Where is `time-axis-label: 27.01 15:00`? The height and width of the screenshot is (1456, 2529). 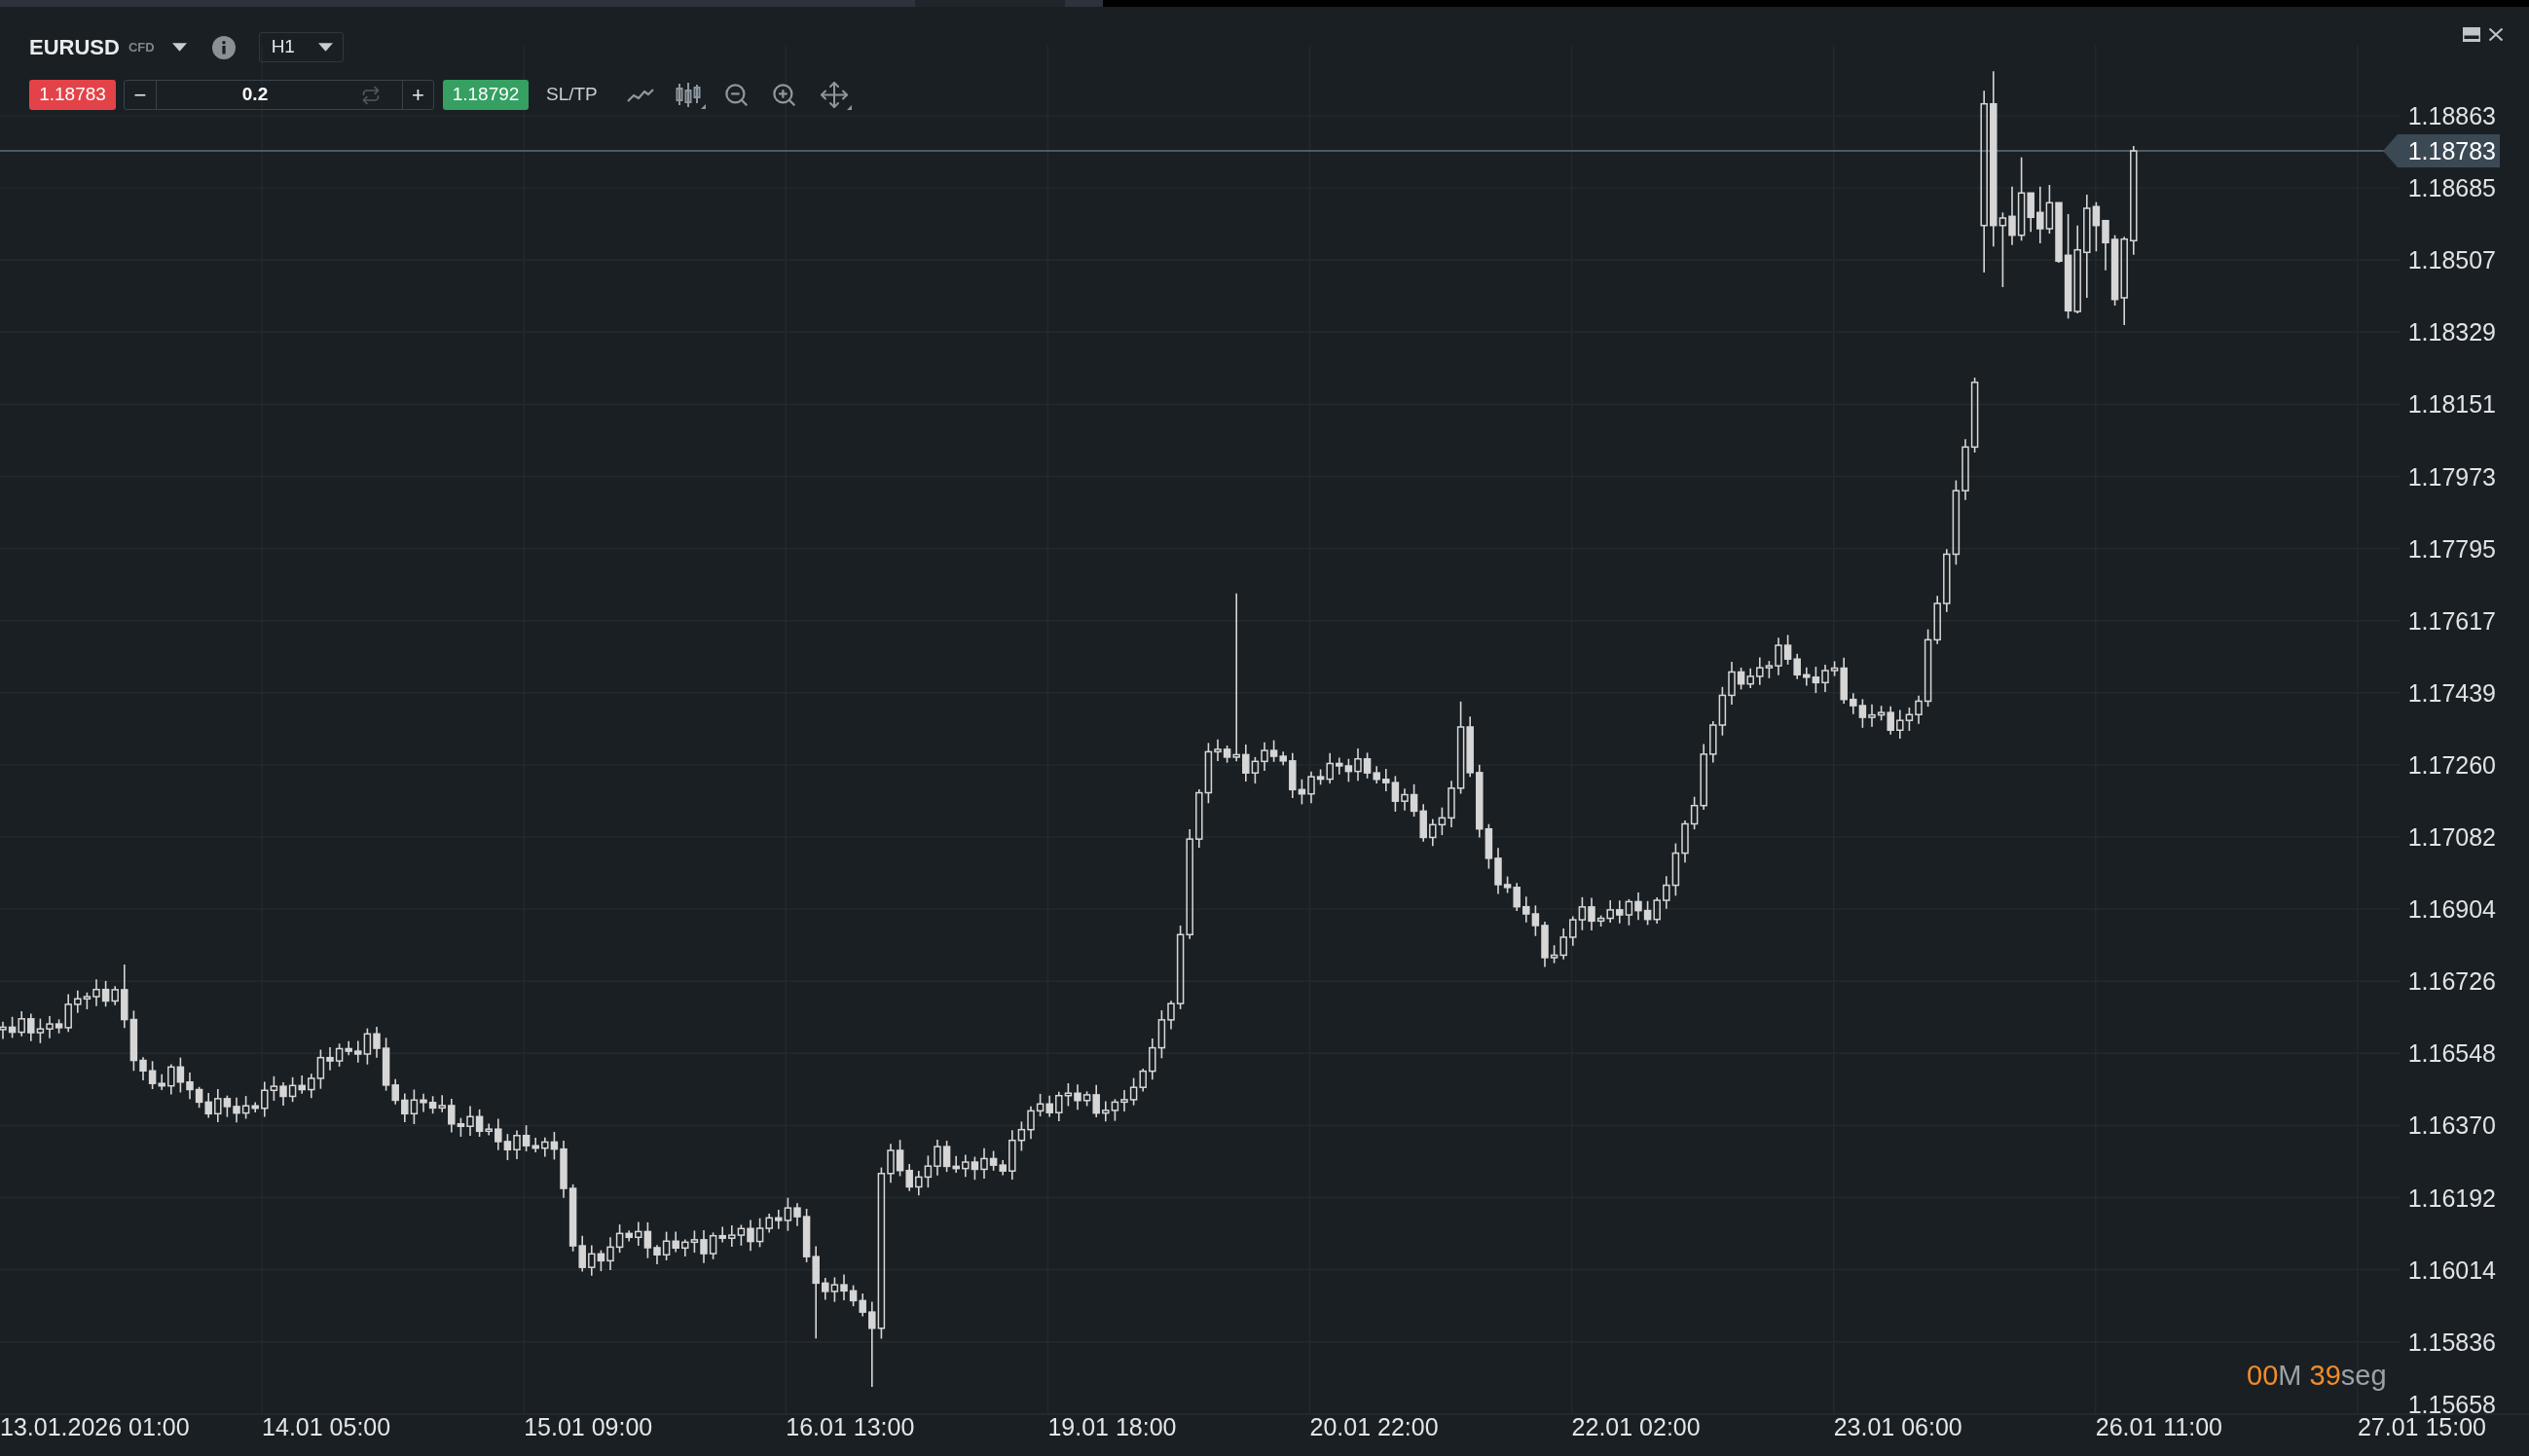
time-axis-label: 27.01 15:00 is located at coordinates (2421, 1427).